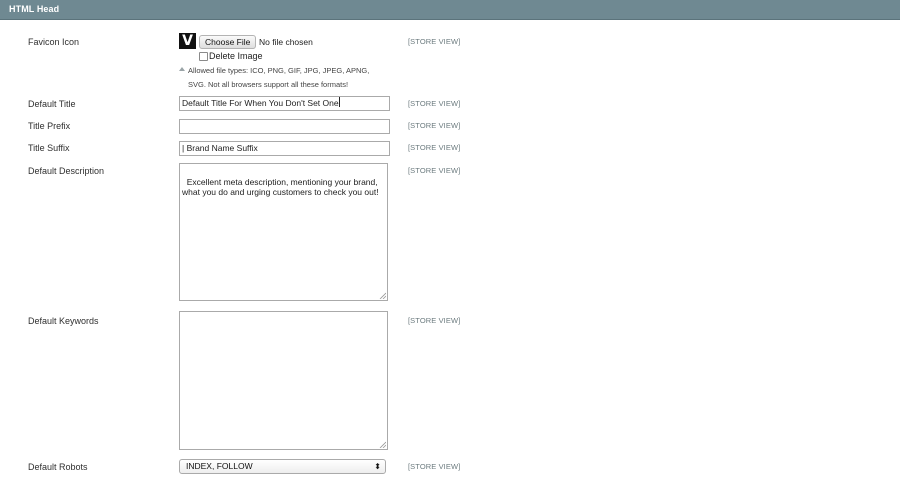 Image resolution: width=900 pixels, height=480 pixels. I want to click on default-robots-selected-value: INDEX, FOLLOW, so click(219, 466).